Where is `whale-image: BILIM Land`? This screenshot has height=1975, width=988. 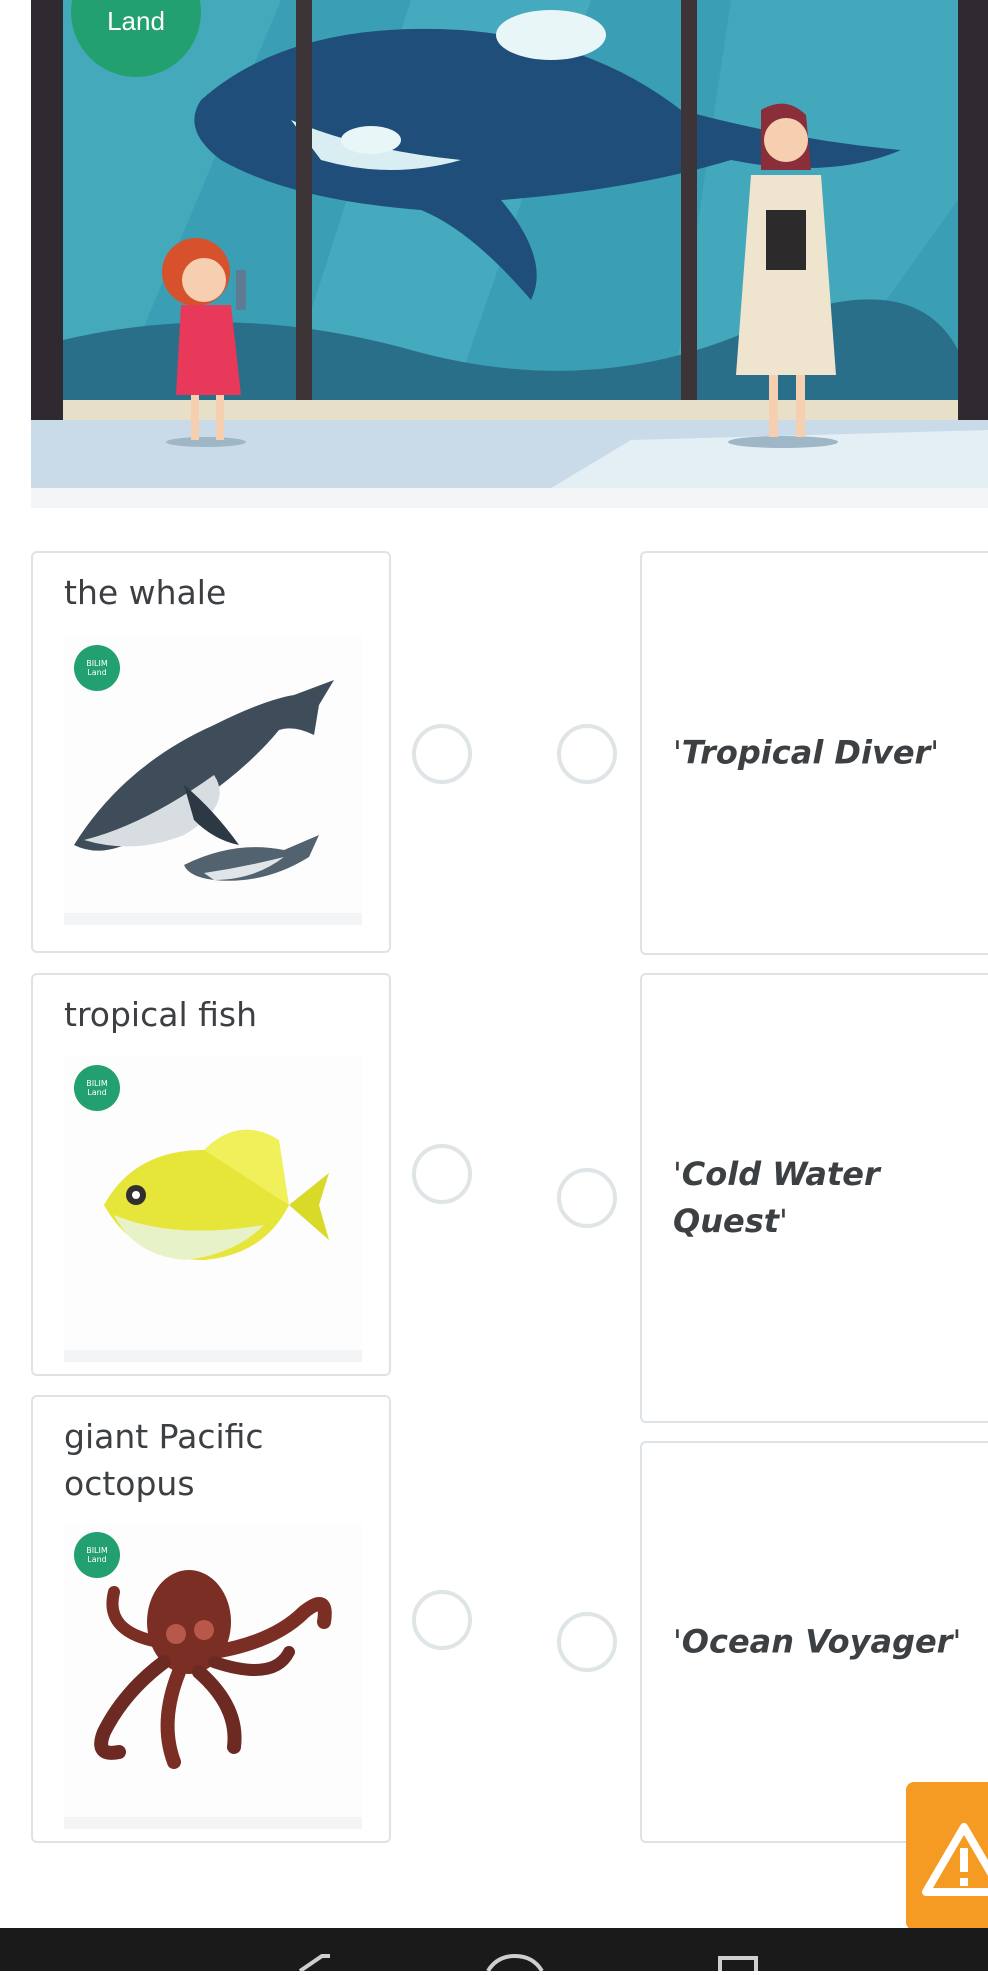 whale-image: BILIM Land is located at coordinates (213, 780).